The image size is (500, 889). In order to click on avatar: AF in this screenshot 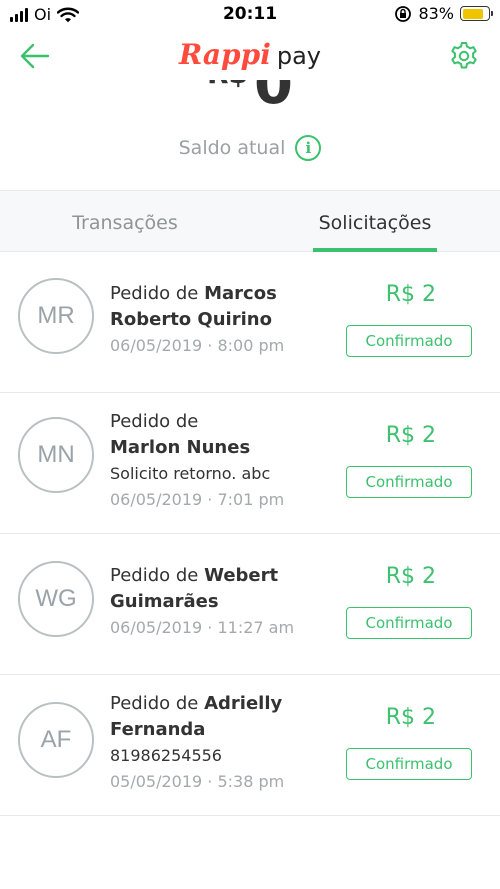, I will do `click(56, 740)`.